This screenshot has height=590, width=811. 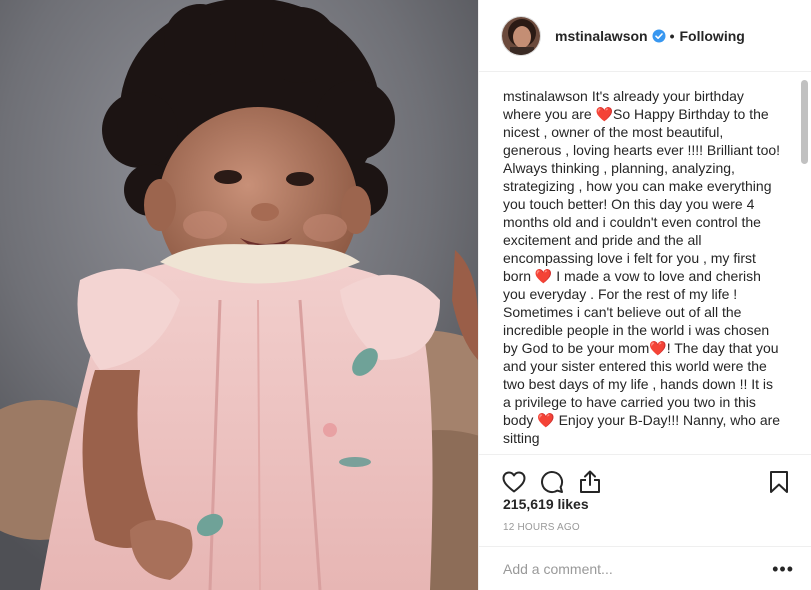 I want to click on verified-badge-icon, so click(x=659, y=36).